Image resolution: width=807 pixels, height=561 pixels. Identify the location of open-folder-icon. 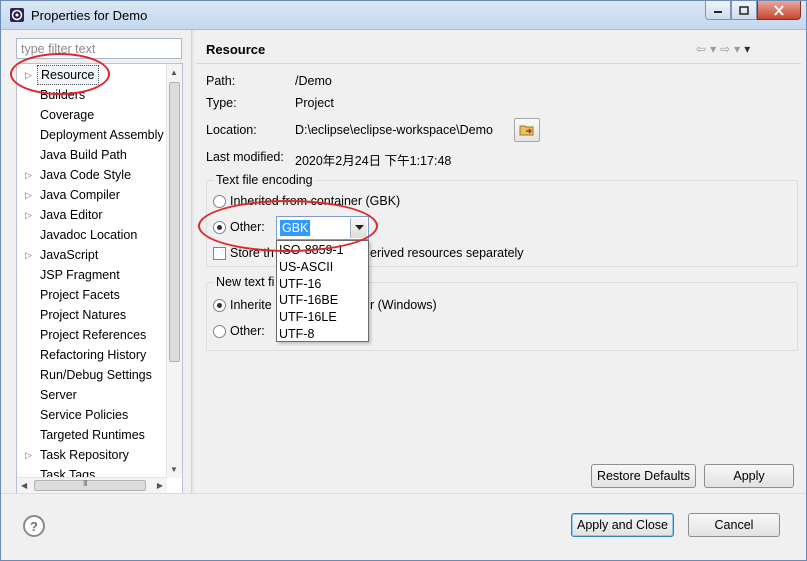
(526, 130).